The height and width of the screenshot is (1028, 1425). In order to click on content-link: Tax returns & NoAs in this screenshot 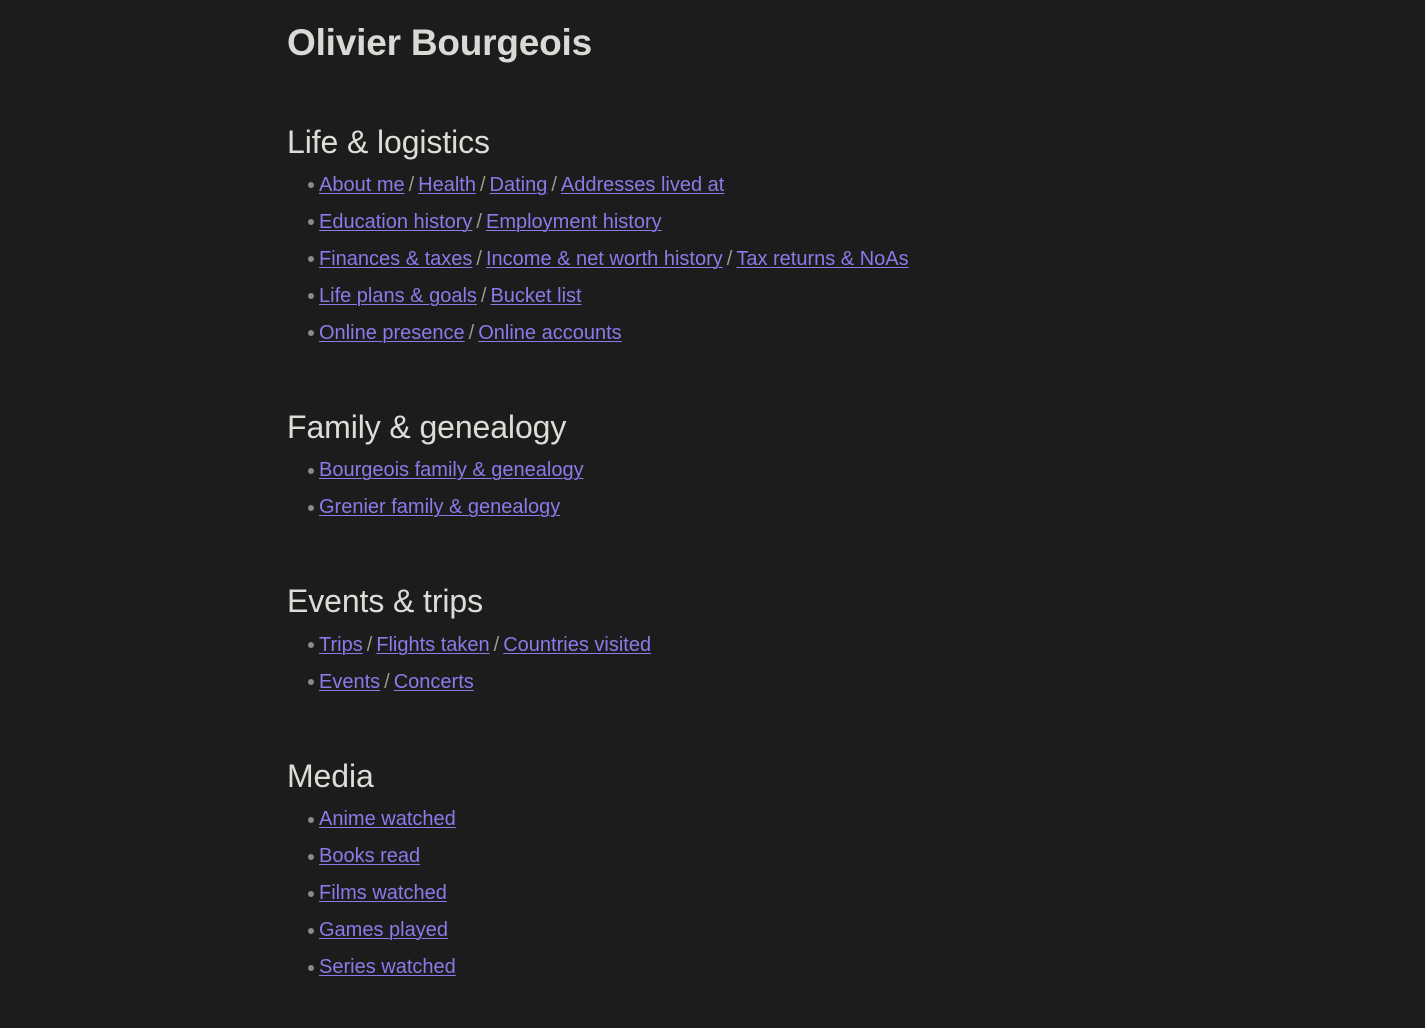, I will do `click(822, 259)`.